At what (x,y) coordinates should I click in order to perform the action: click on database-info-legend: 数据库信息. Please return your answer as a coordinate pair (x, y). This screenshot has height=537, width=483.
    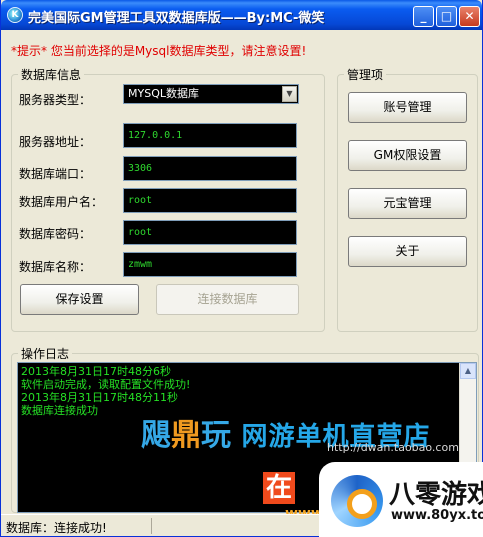
    Looking at the image, I should click on (51, 75).